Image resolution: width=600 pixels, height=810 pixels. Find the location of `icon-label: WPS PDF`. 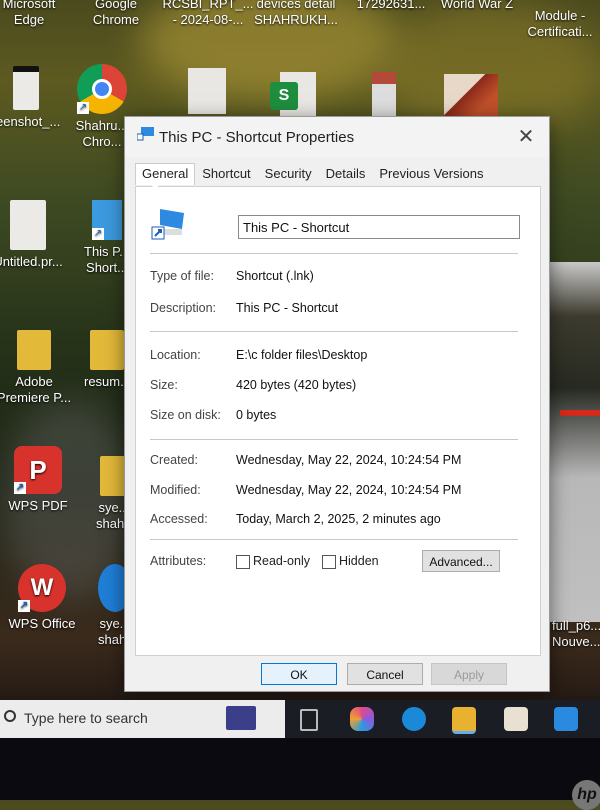

icon-label: WPS PDF is located at coordinates (38, 505).